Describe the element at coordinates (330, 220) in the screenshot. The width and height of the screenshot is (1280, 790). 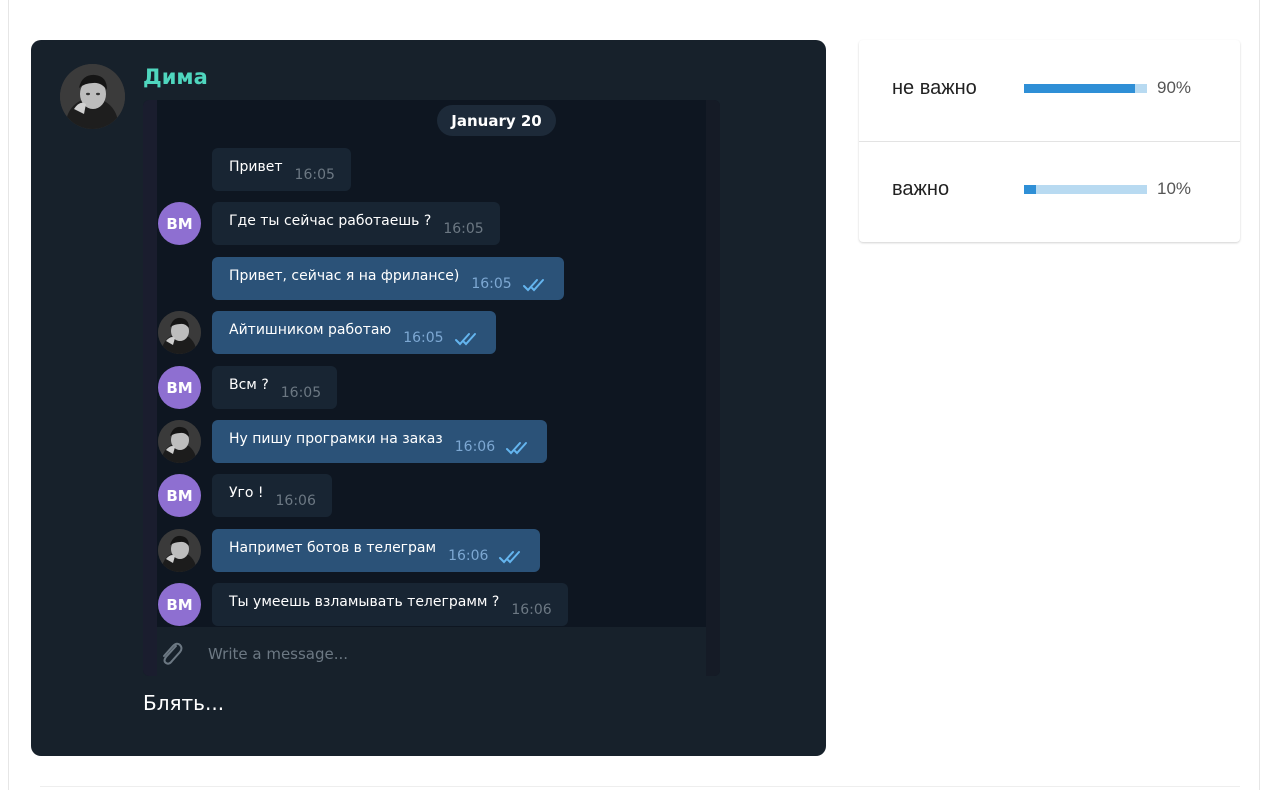
I see `message-text: Где ты сейчас работаешь ?` at that location.